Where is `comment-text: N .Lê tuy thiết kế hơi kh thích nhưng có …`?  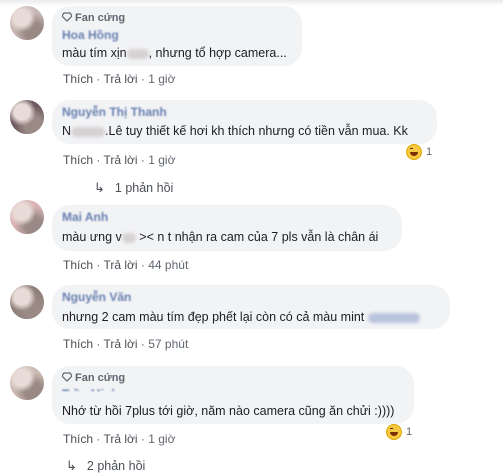
comment-text: N .Lê tuy thiết kế hơi kh thích nhưng có … is located at coordinates (235, 131).